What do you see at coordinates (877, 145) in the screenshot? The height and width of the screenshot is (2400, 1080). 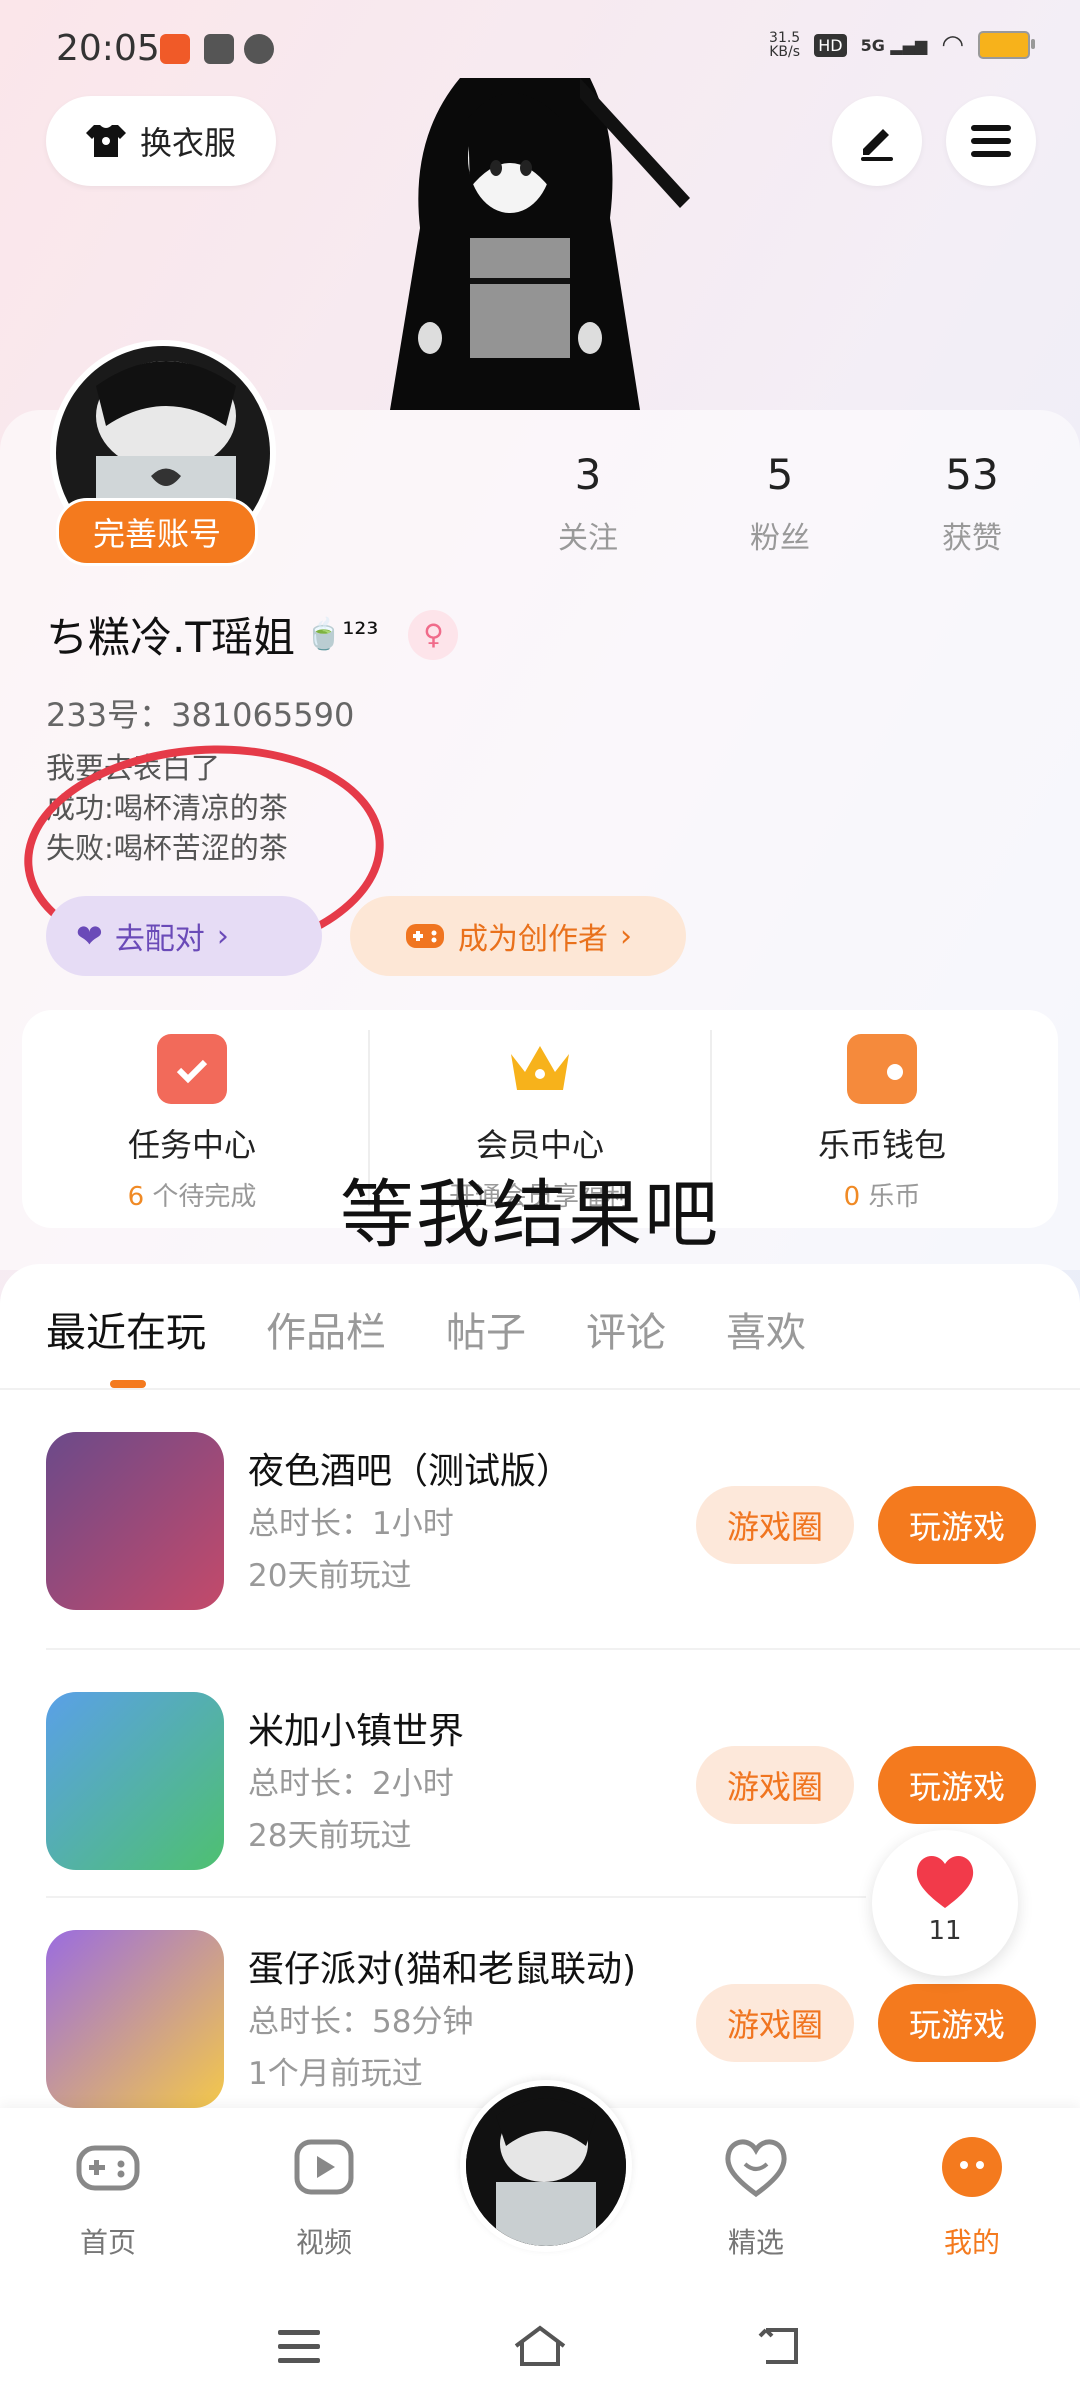 I see `pen-icon` at bounding box center [877, 145].